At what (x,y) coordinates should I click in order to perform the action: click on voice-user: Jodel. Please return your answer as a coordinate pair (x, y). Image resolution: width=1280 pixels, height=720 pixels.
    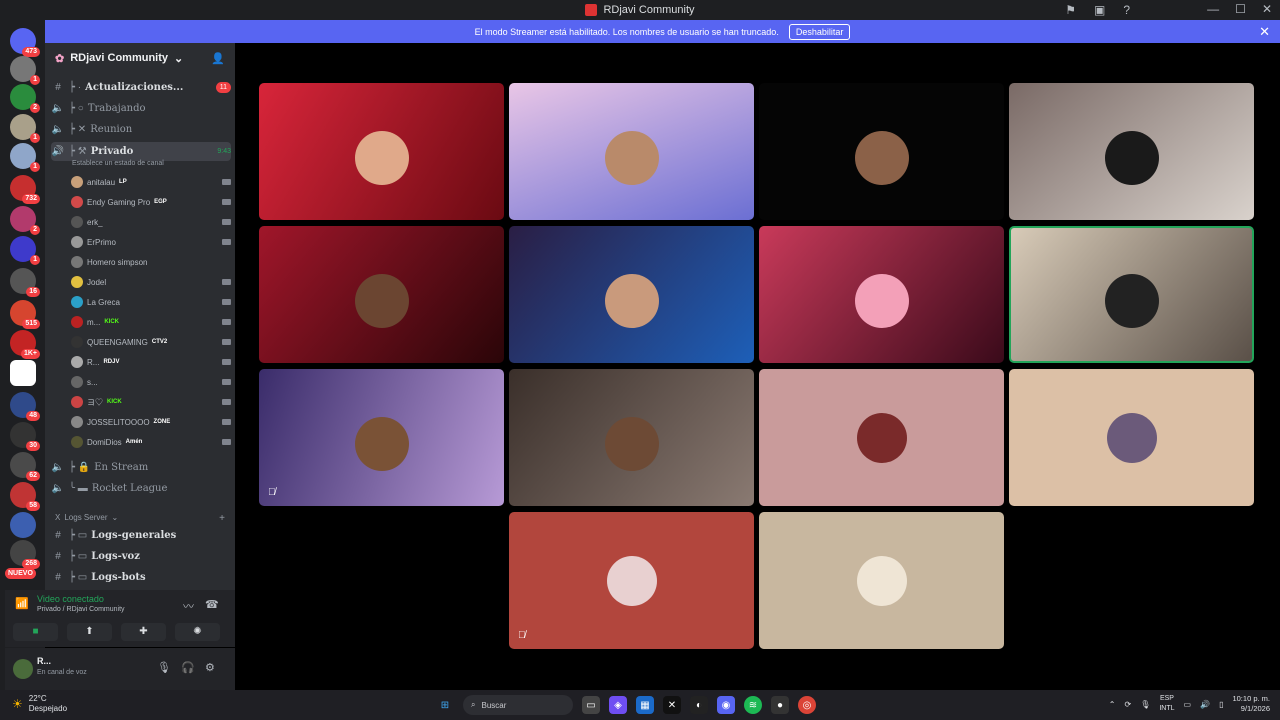
    Looking at the image, I should click on (151, 282).